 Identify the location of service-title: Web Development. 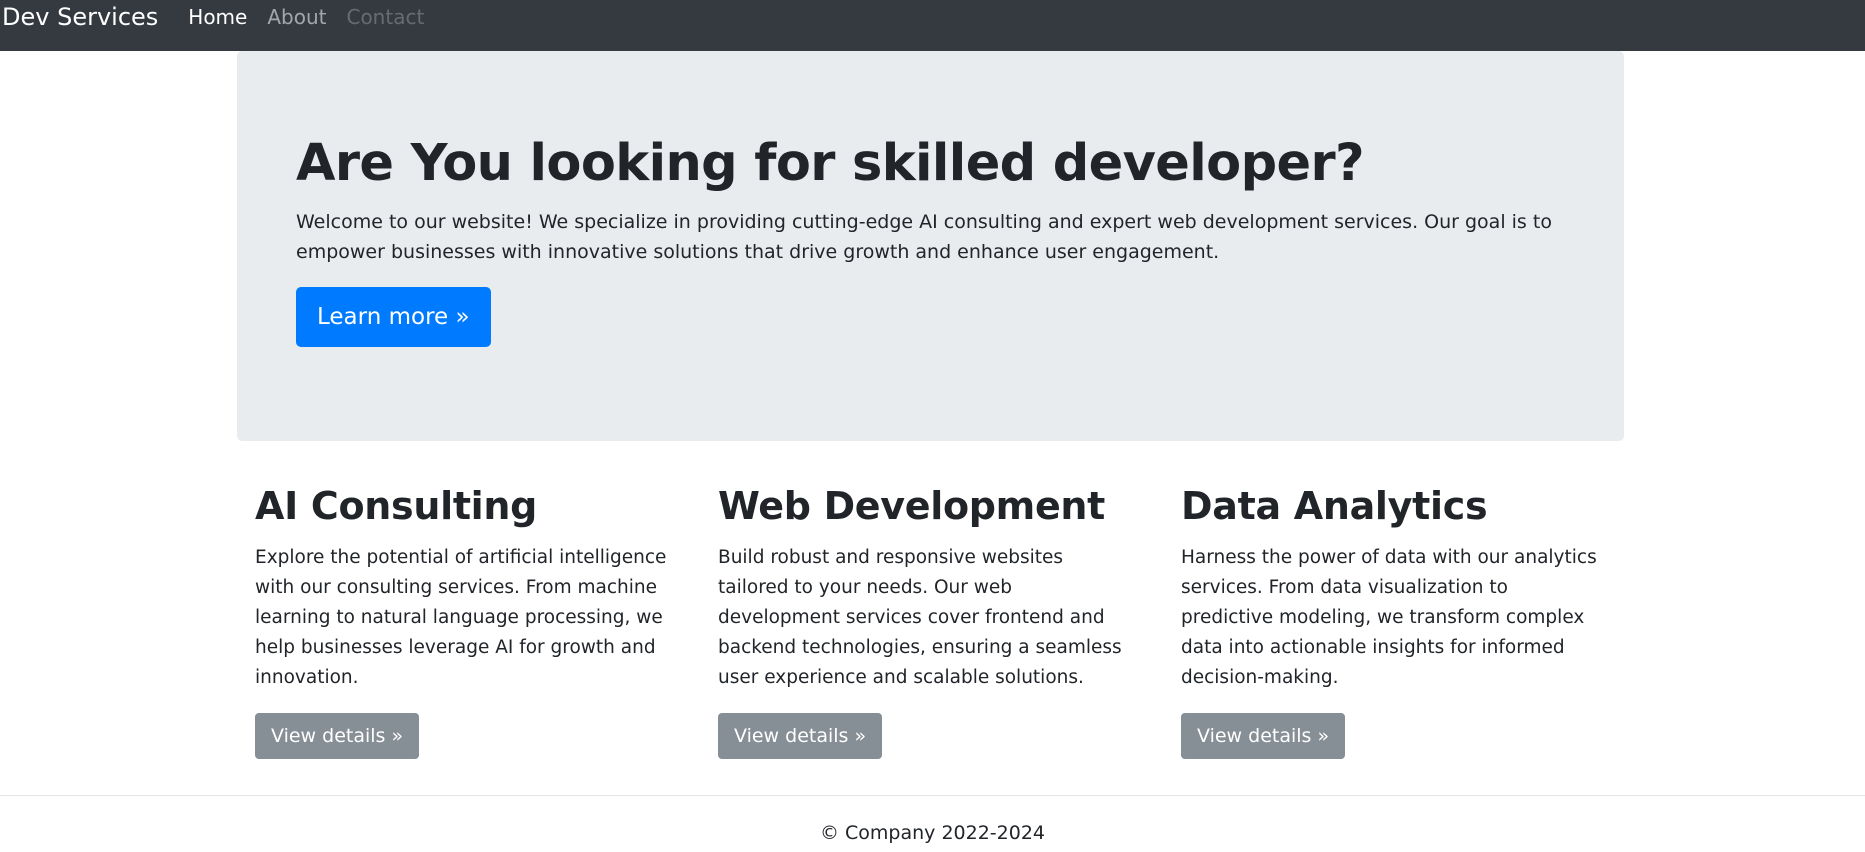
(912, 506).